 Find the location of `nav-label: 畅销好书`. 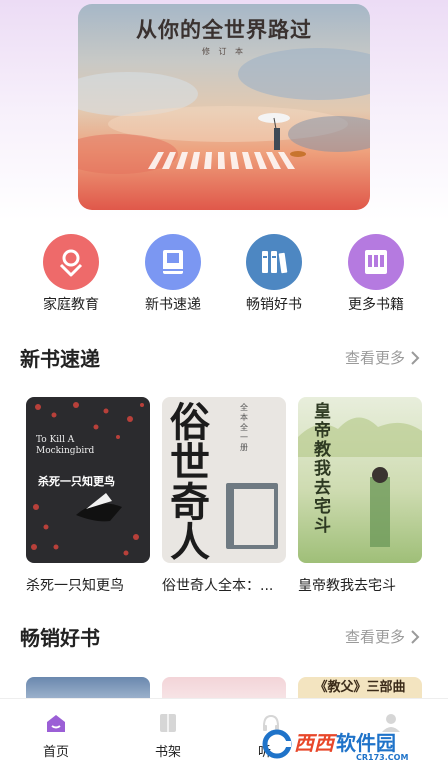

nav-label: 畅销好书 is located at coordinates (274, 305).